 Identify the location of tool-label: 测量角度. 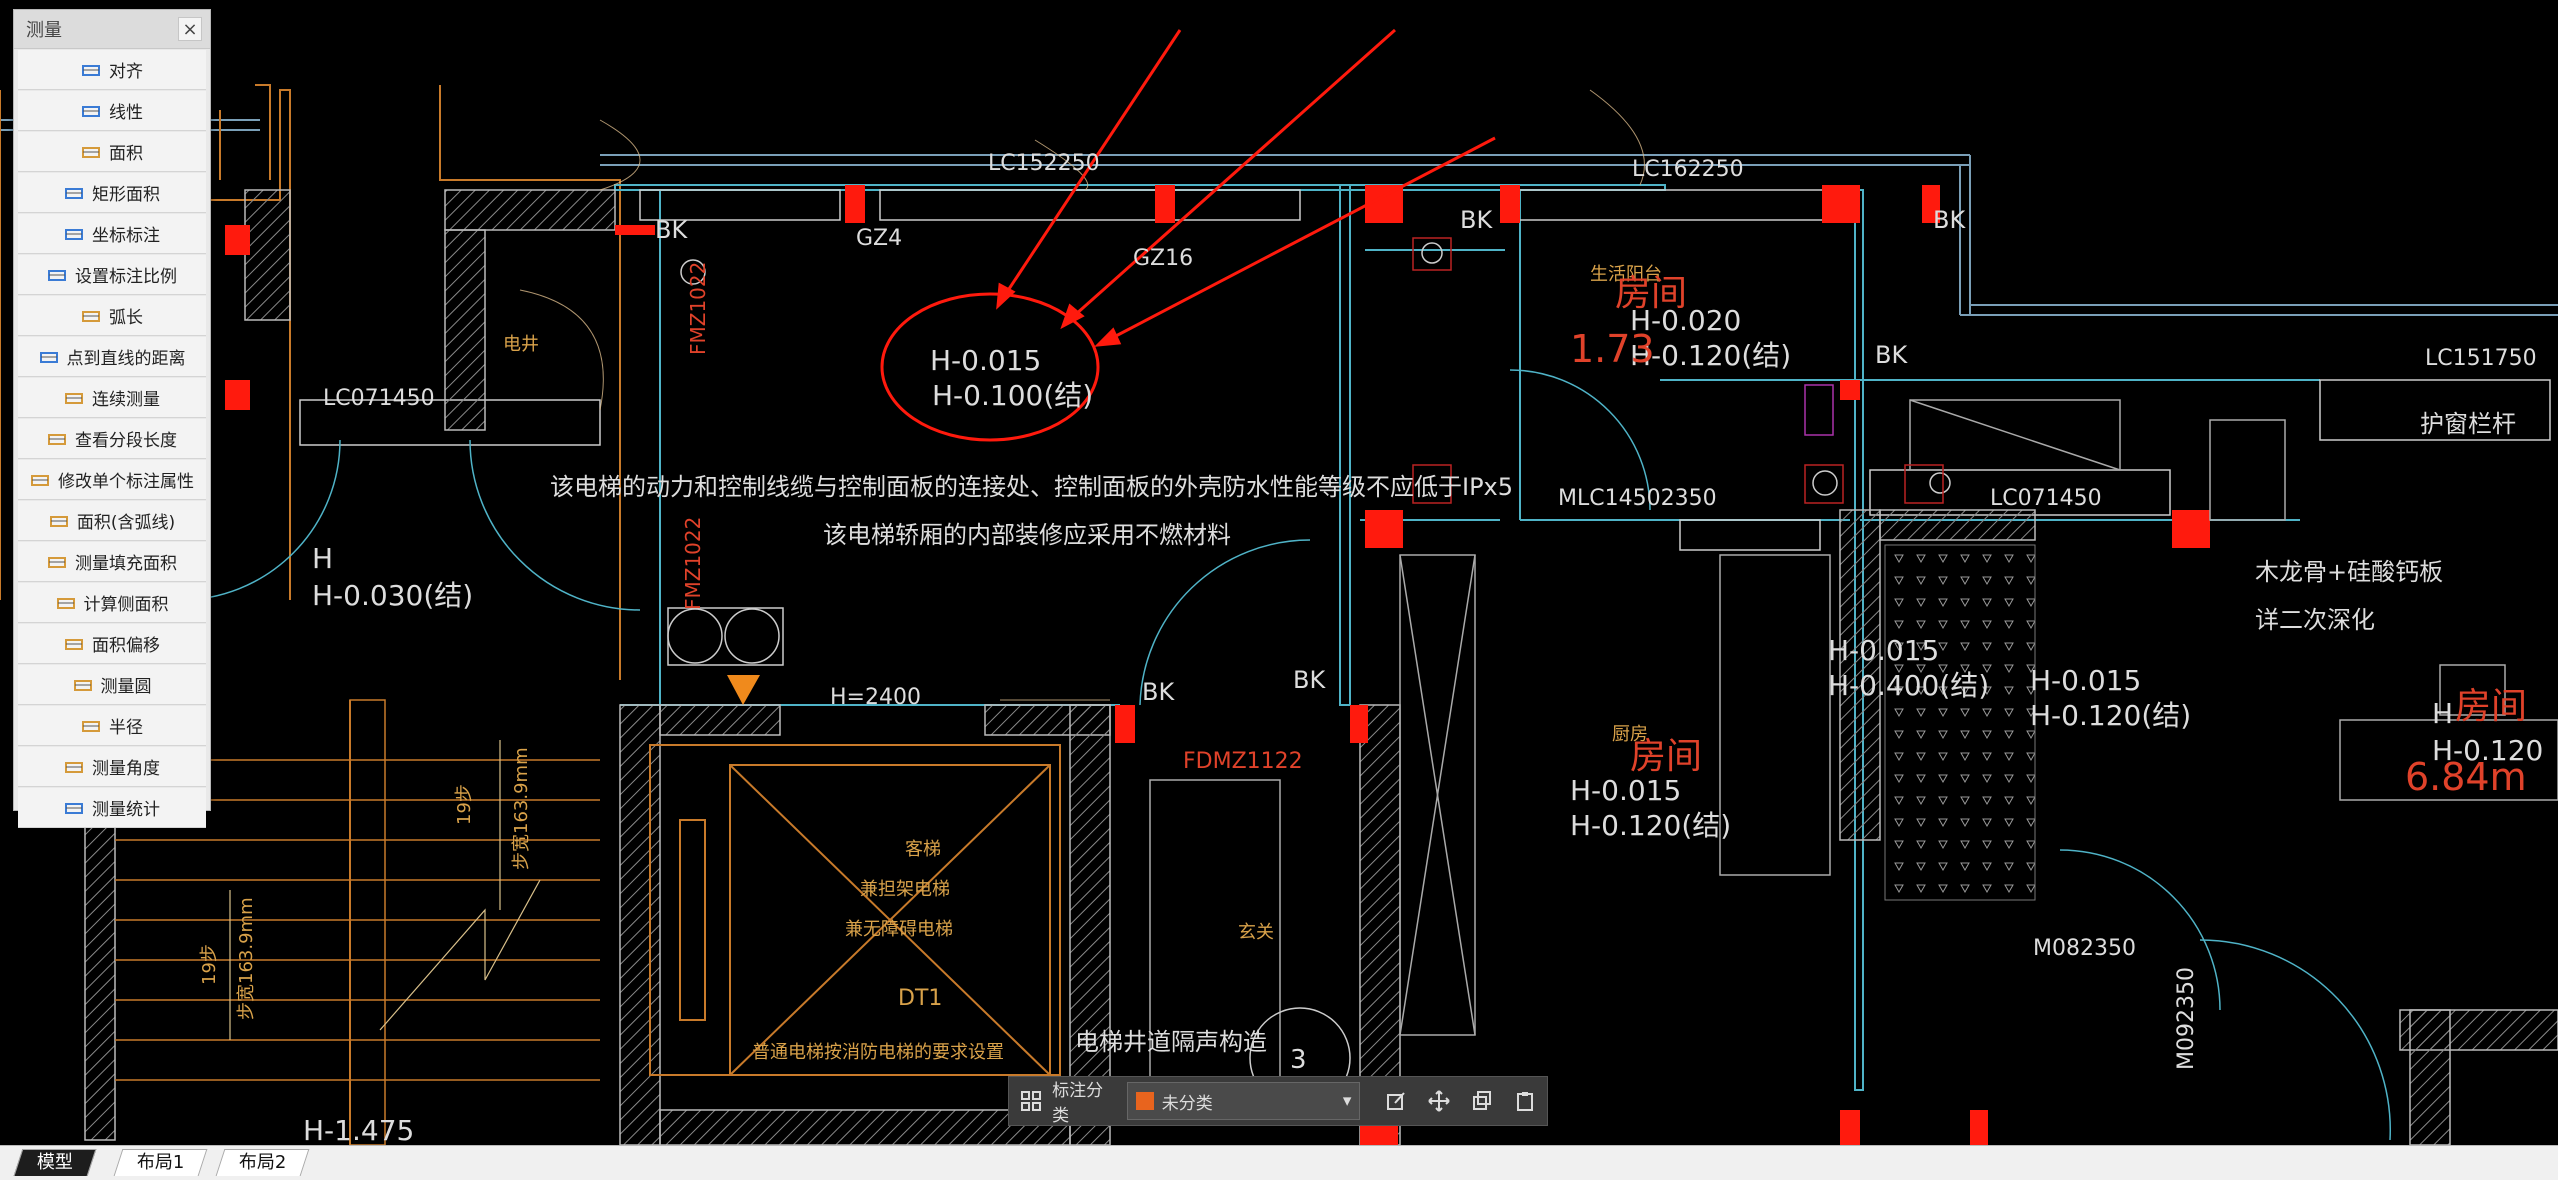
(126, 769).